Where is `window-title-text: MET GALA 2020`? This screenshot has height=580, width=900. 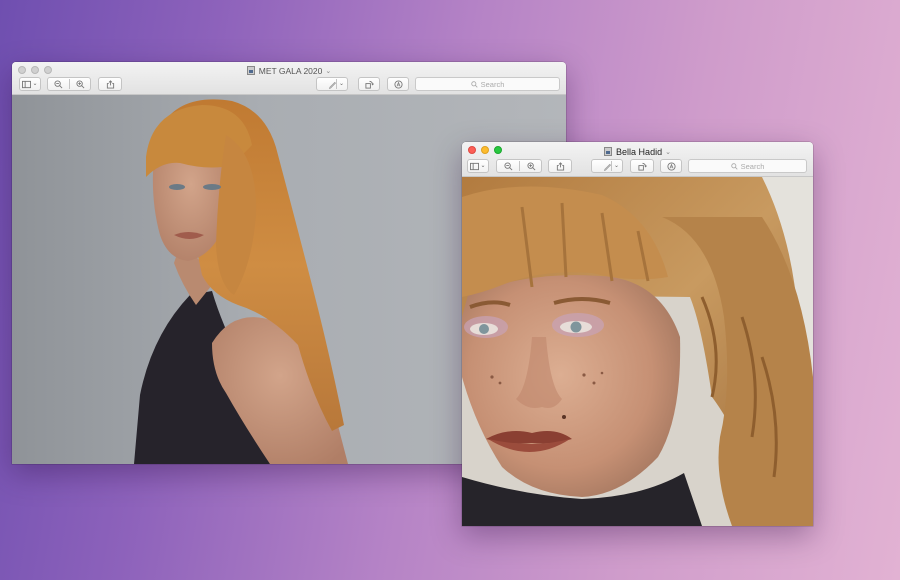 window-title-text: MET GALA 2020 is located at coordinates (290, 70).